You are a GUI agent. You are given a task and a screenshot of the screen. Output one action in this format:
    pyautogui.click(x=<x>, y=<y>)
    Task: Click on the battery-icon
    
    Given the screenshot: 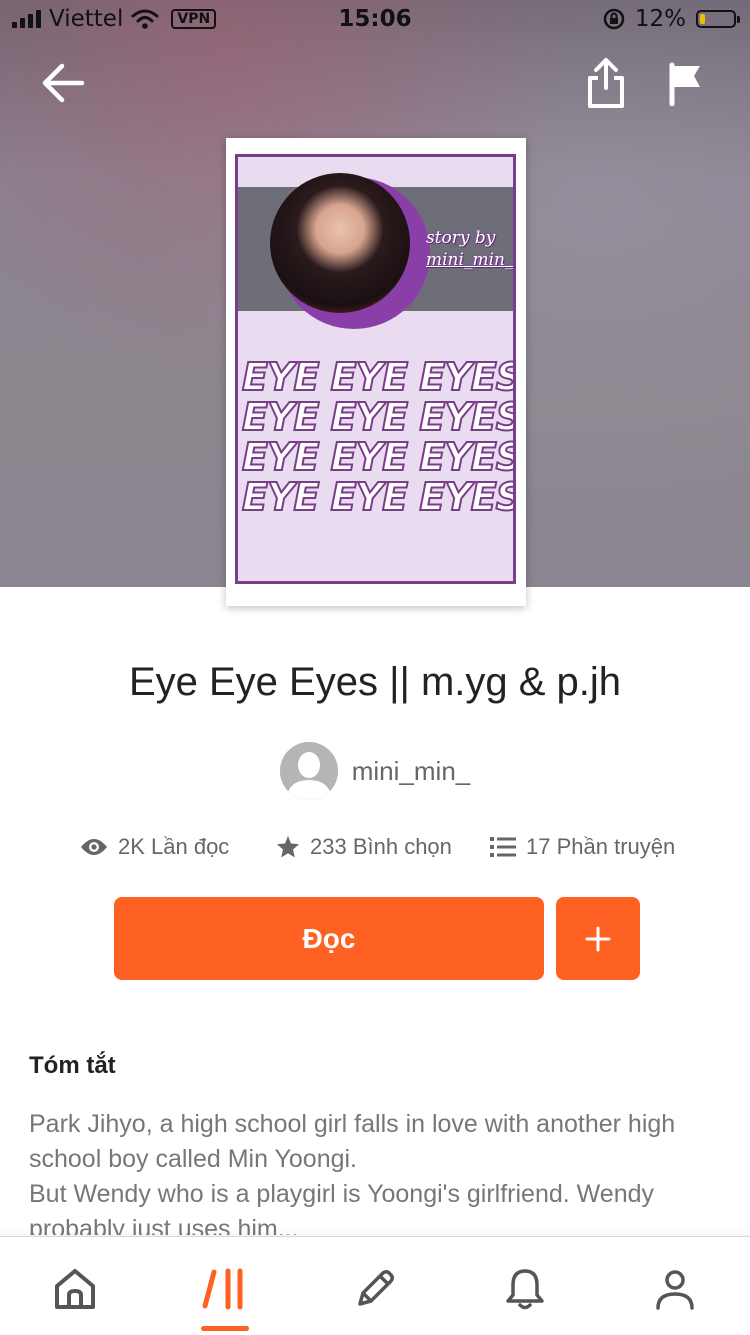 What is the action you would take?
    pyautogui.click(x=718, y=19)
    